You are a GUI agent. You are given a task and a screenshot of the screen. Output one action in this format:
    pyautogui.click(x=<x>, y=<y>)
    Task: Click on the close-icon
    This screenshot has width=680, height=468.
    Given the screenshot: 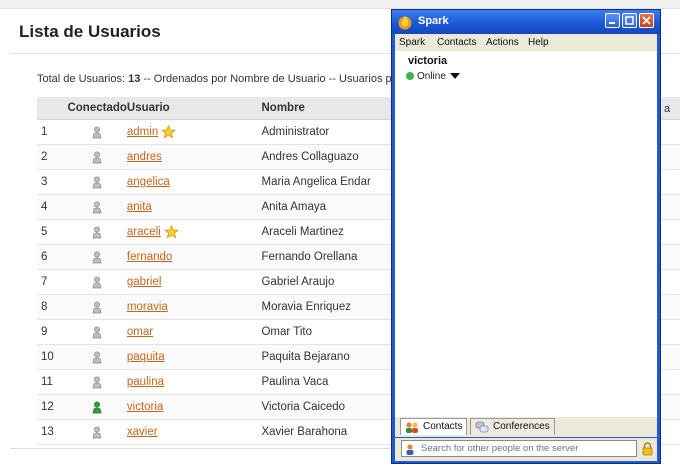 What is the action you would take?
    pyautogui.click(x=646, y=20)
    